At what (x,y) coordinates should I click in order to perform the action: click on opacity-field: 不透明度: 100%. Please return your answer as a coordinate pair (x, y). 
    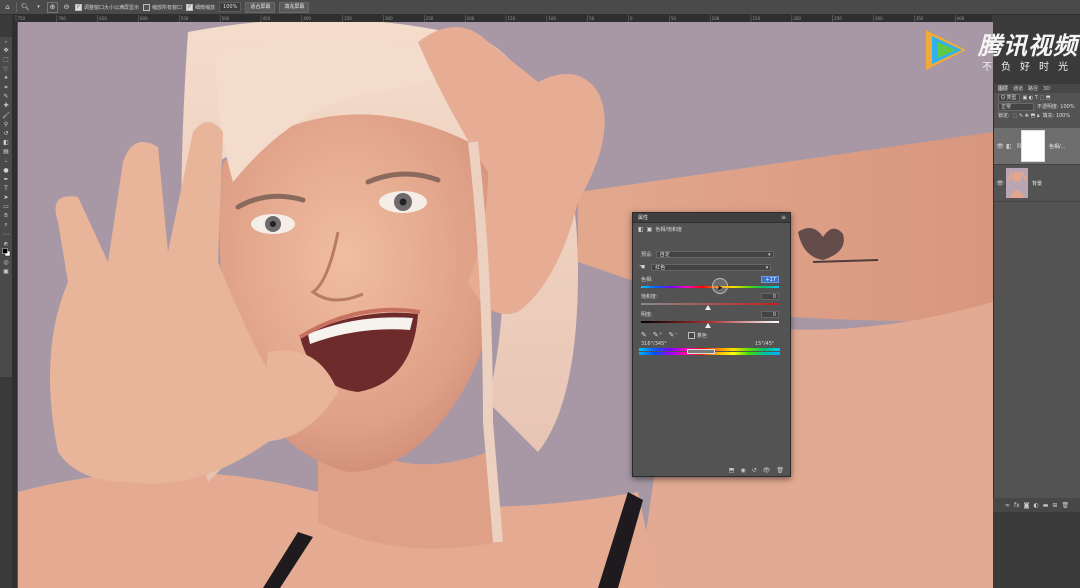
    Looking at the image, I should click on (1056, 106).